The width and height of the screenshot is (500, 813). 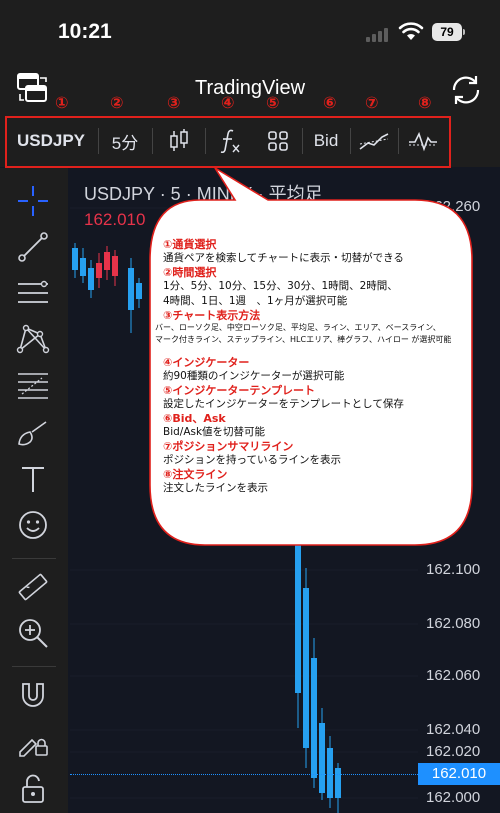 I want to click on annotation-number-5: ⑤, so click(x=273, y=102).